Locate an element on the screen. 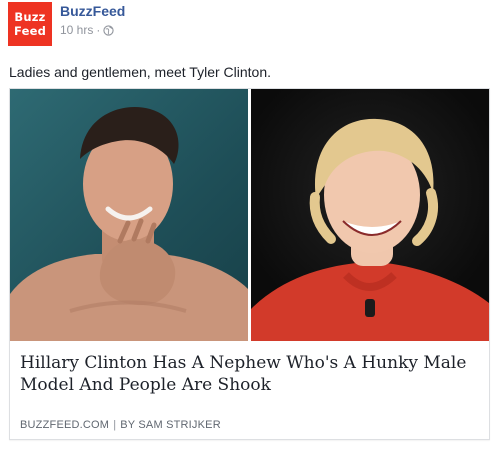 The image size is (500, 450). post-header: Buzz Feed BuzzFeed 10 hrs · is located at coordinates (66, 24).